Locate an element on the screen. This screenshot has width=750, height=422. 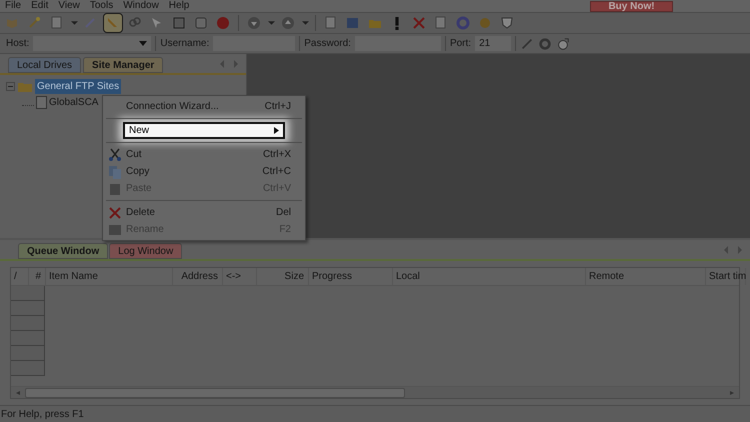
menu-item: Window is located at coordinates (141, 6).